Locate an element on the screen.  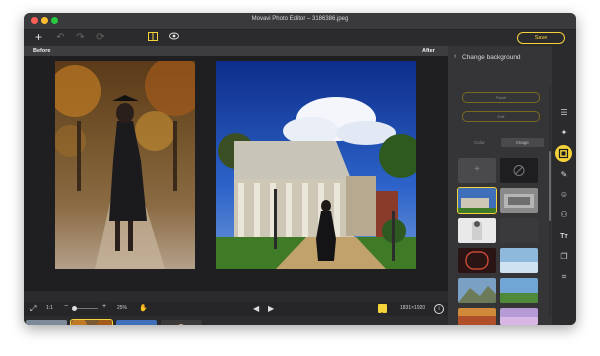
magic-enhance-icon: ✦ is located at coordinates (564, 133).